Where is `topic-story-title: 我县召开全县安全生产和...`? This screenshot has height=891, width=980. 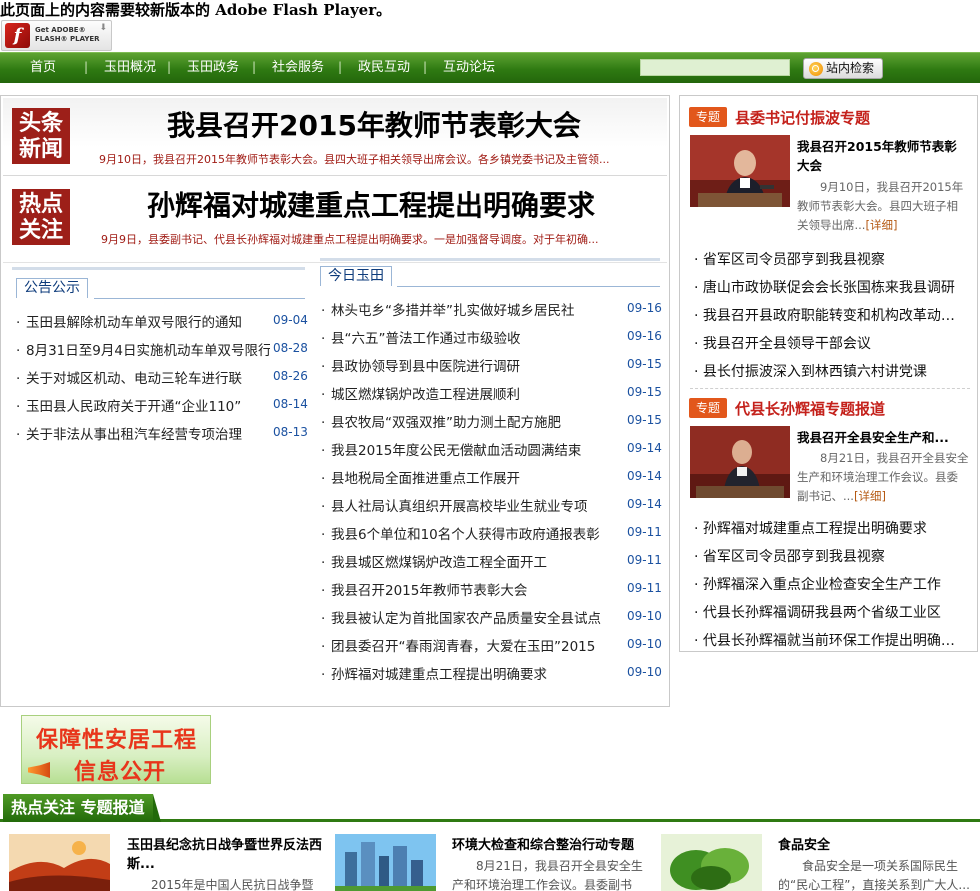
topic-story-title: 我县召开全县安全生产和... is located at coordinates (883, 437).